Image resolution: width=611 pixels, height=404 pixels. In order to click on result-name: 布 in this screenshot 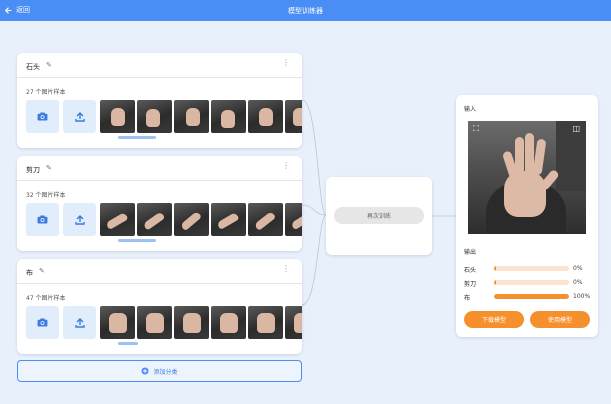, I will do `click(467, 298)`.